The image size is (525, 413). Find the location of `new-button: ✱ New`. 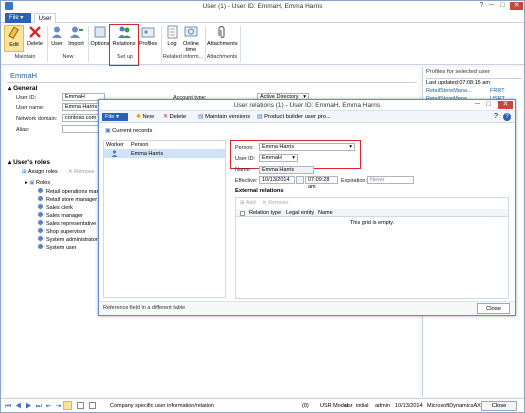

new-button: ✱ New is located at coordinates (145, 117).